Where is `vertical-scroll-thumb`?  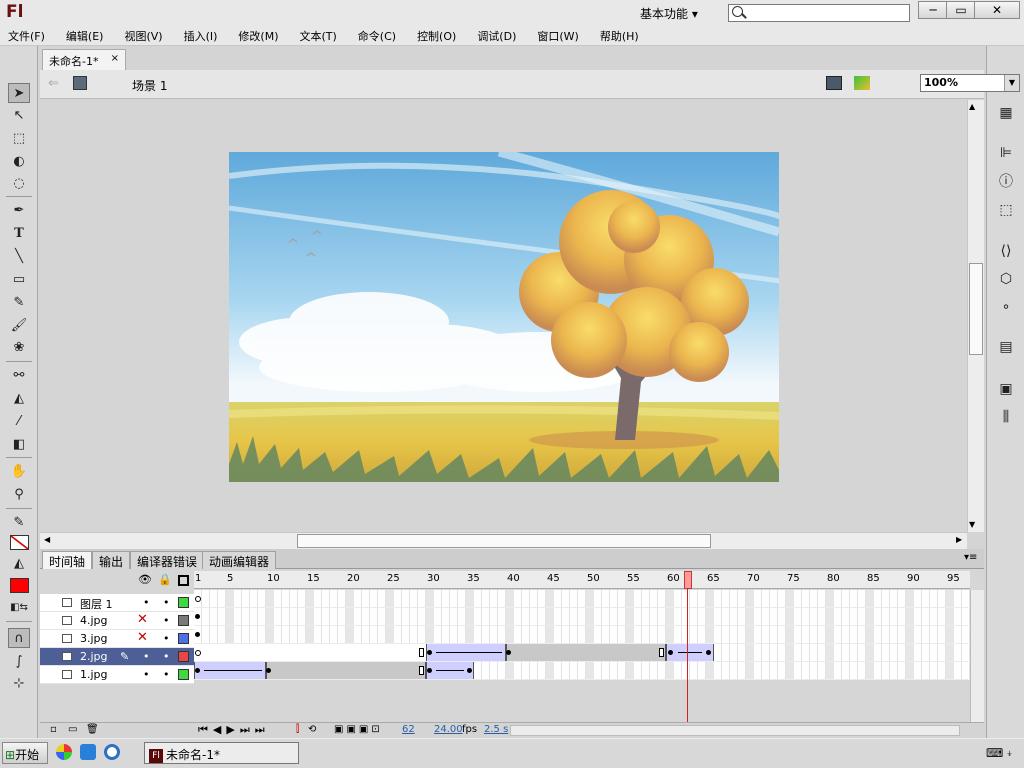 vertical-scroll-thumb is located at coordinates (976, 309).